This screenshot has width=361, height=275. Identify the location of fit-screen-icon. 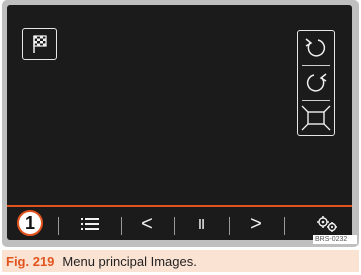
(316, 118).